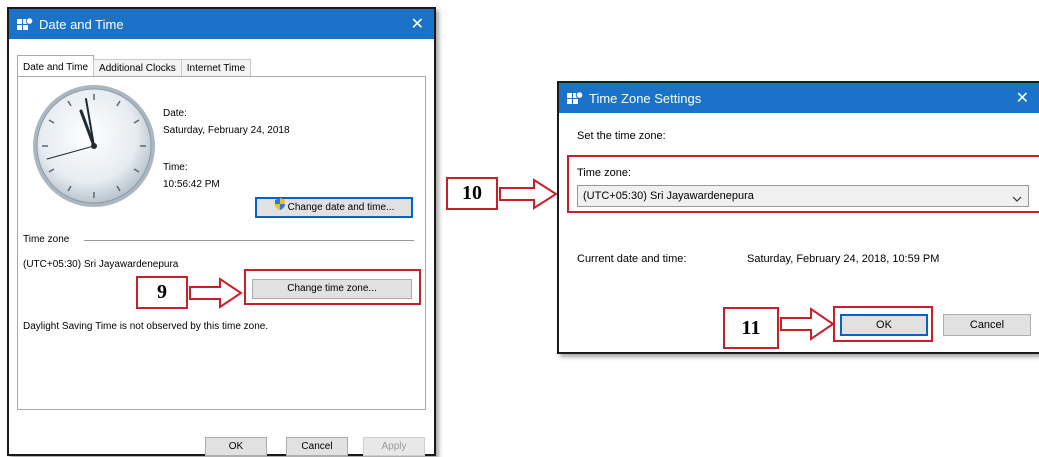 This screenshot has height=457, width=1039. What do you see at coordinates (280, 207) in the screenshot?
I see `shield-icon` at bounding box center [280, 207].